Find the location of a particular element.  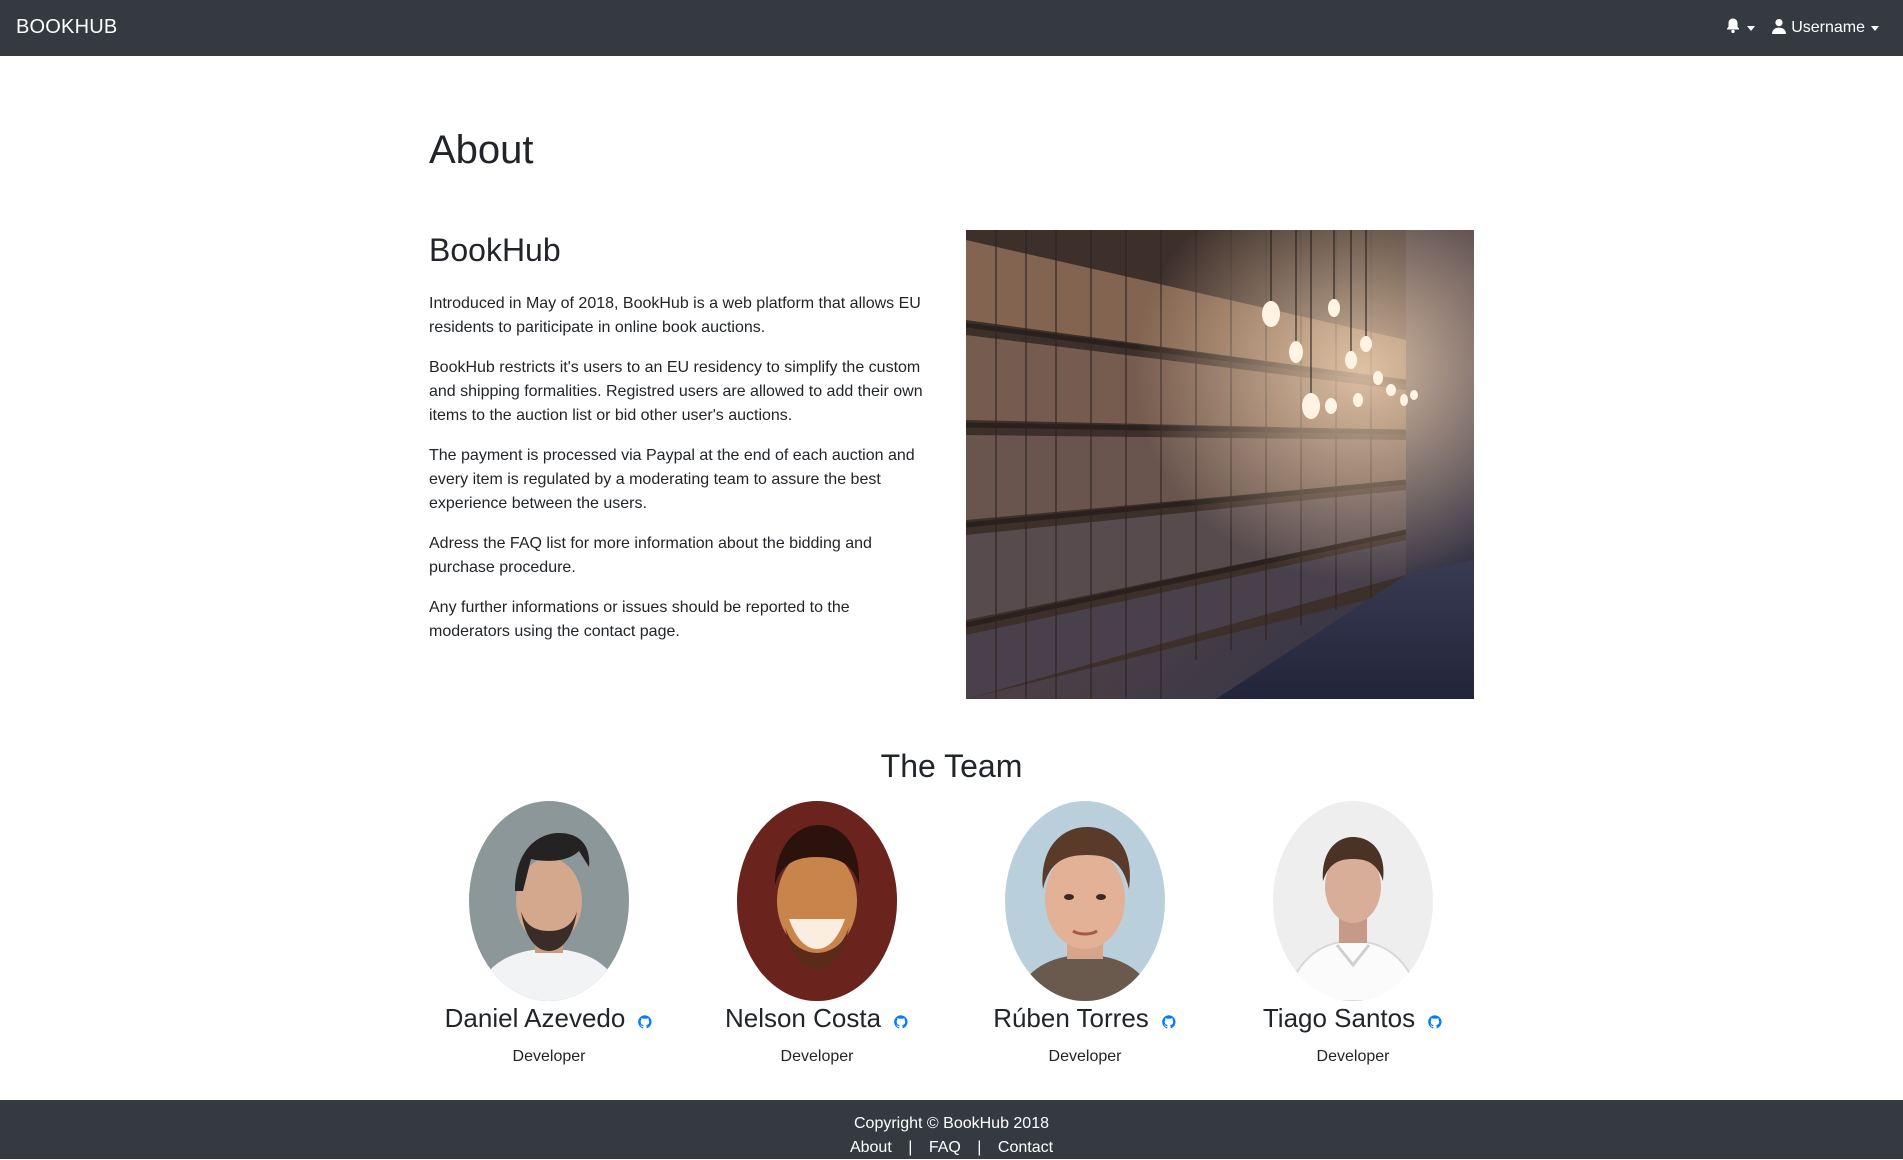

user-dropdown: Username is located at coordinates (1825, 28).